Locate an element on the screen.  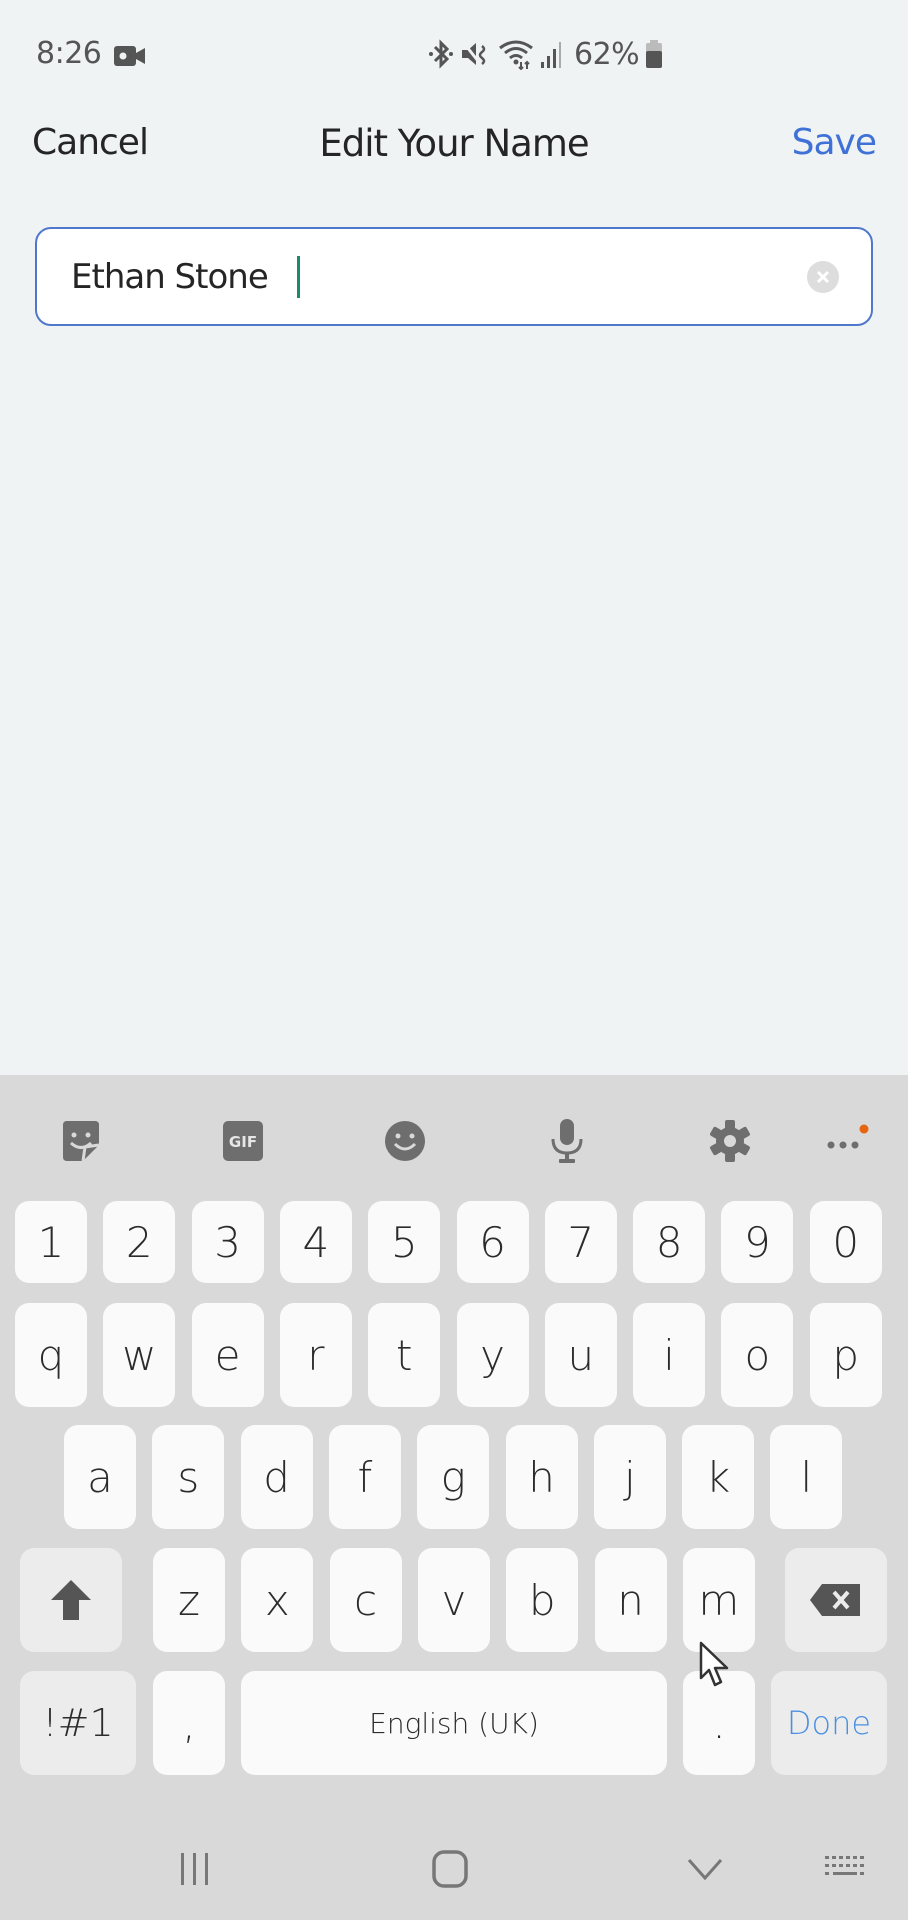
page-title: Edit Your Name is located at coordinates (454, 143).